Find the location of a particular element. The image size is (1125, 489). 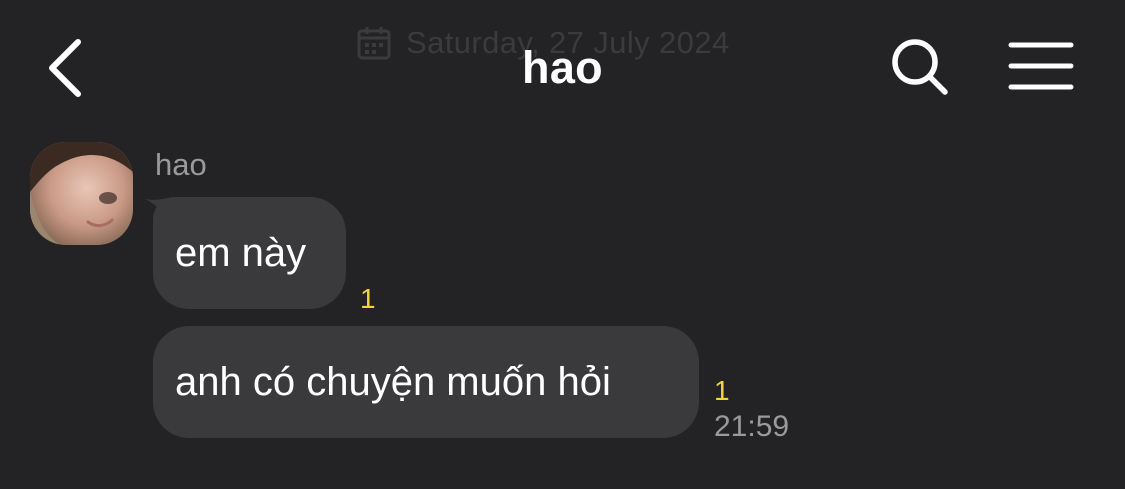

profile-photo is located at coordinates (81, 193).